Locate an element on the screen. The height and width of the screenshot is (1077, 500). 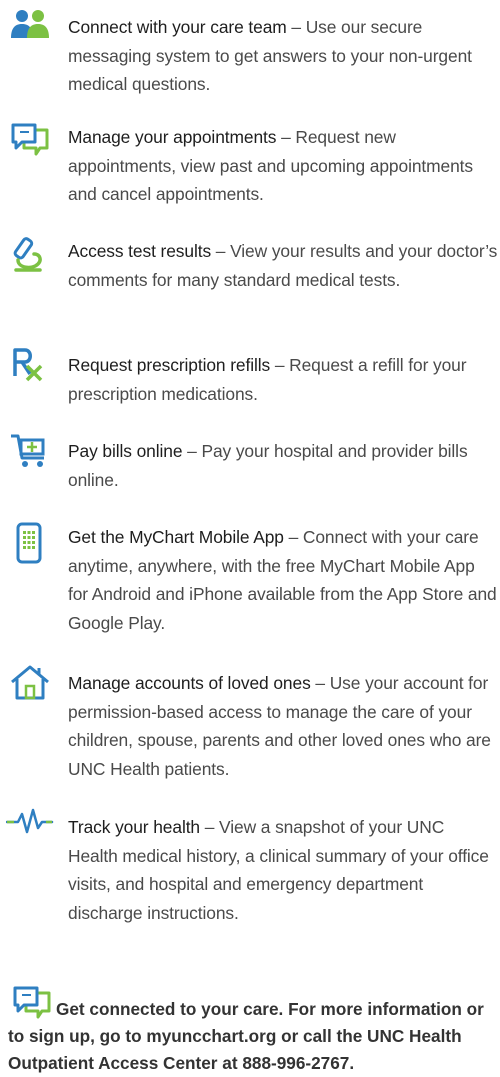
feature-title: Connect with your care team is located at coordinates (177, 27).